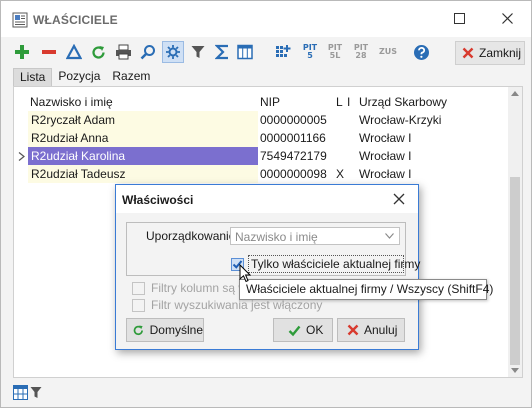 This screenshot has height=408, width=532. What do you see at coordinates (267, 199) in the screenshot?
I see `dialog-title-bar: Właściwości` at bounding box center [267, 199].